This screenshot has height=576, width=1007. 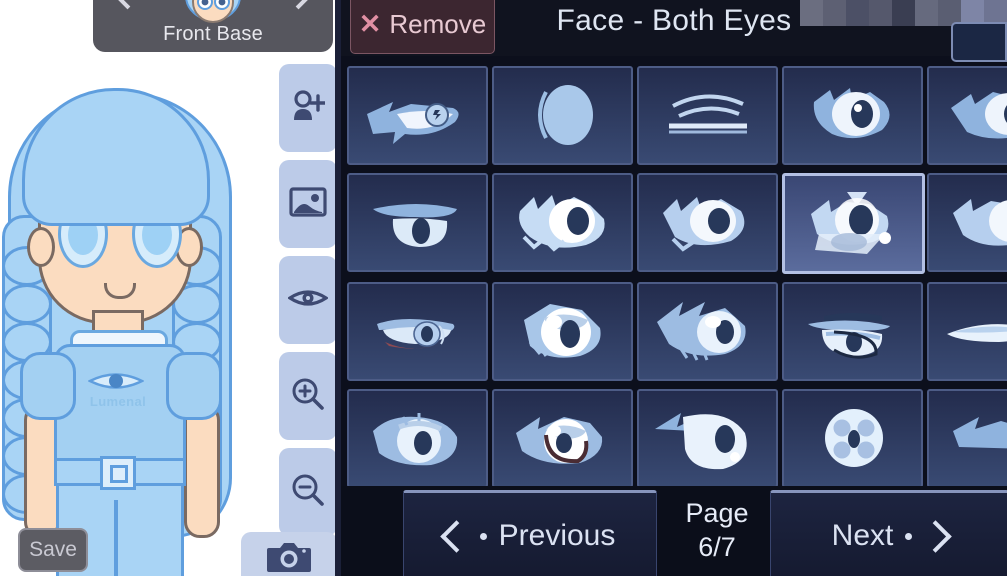 I want to click on remove-button-label: Remove, so click(x=438, y=23).